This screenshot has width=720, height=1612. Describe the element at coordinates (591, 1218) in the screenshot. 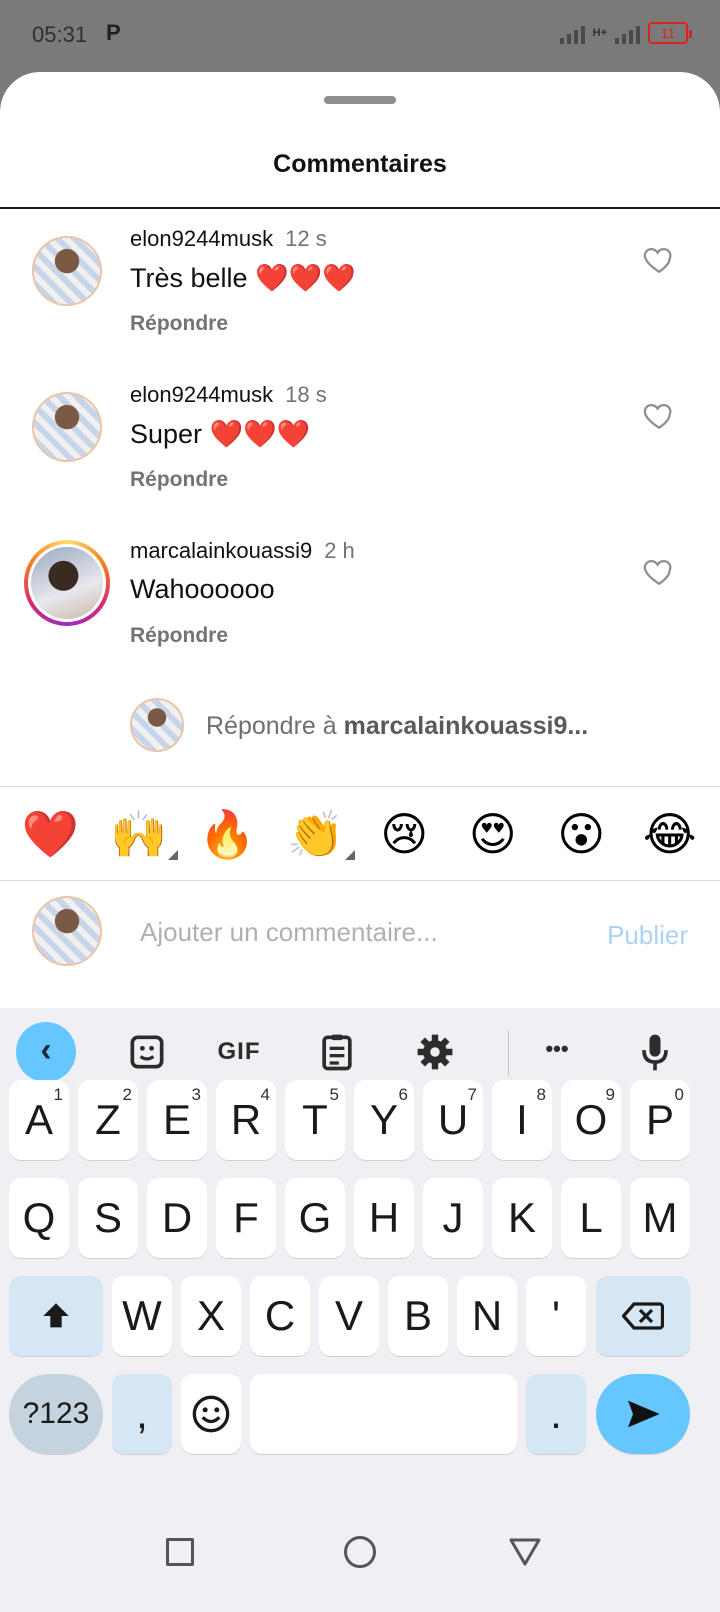

I see `key-l: L` at that location.